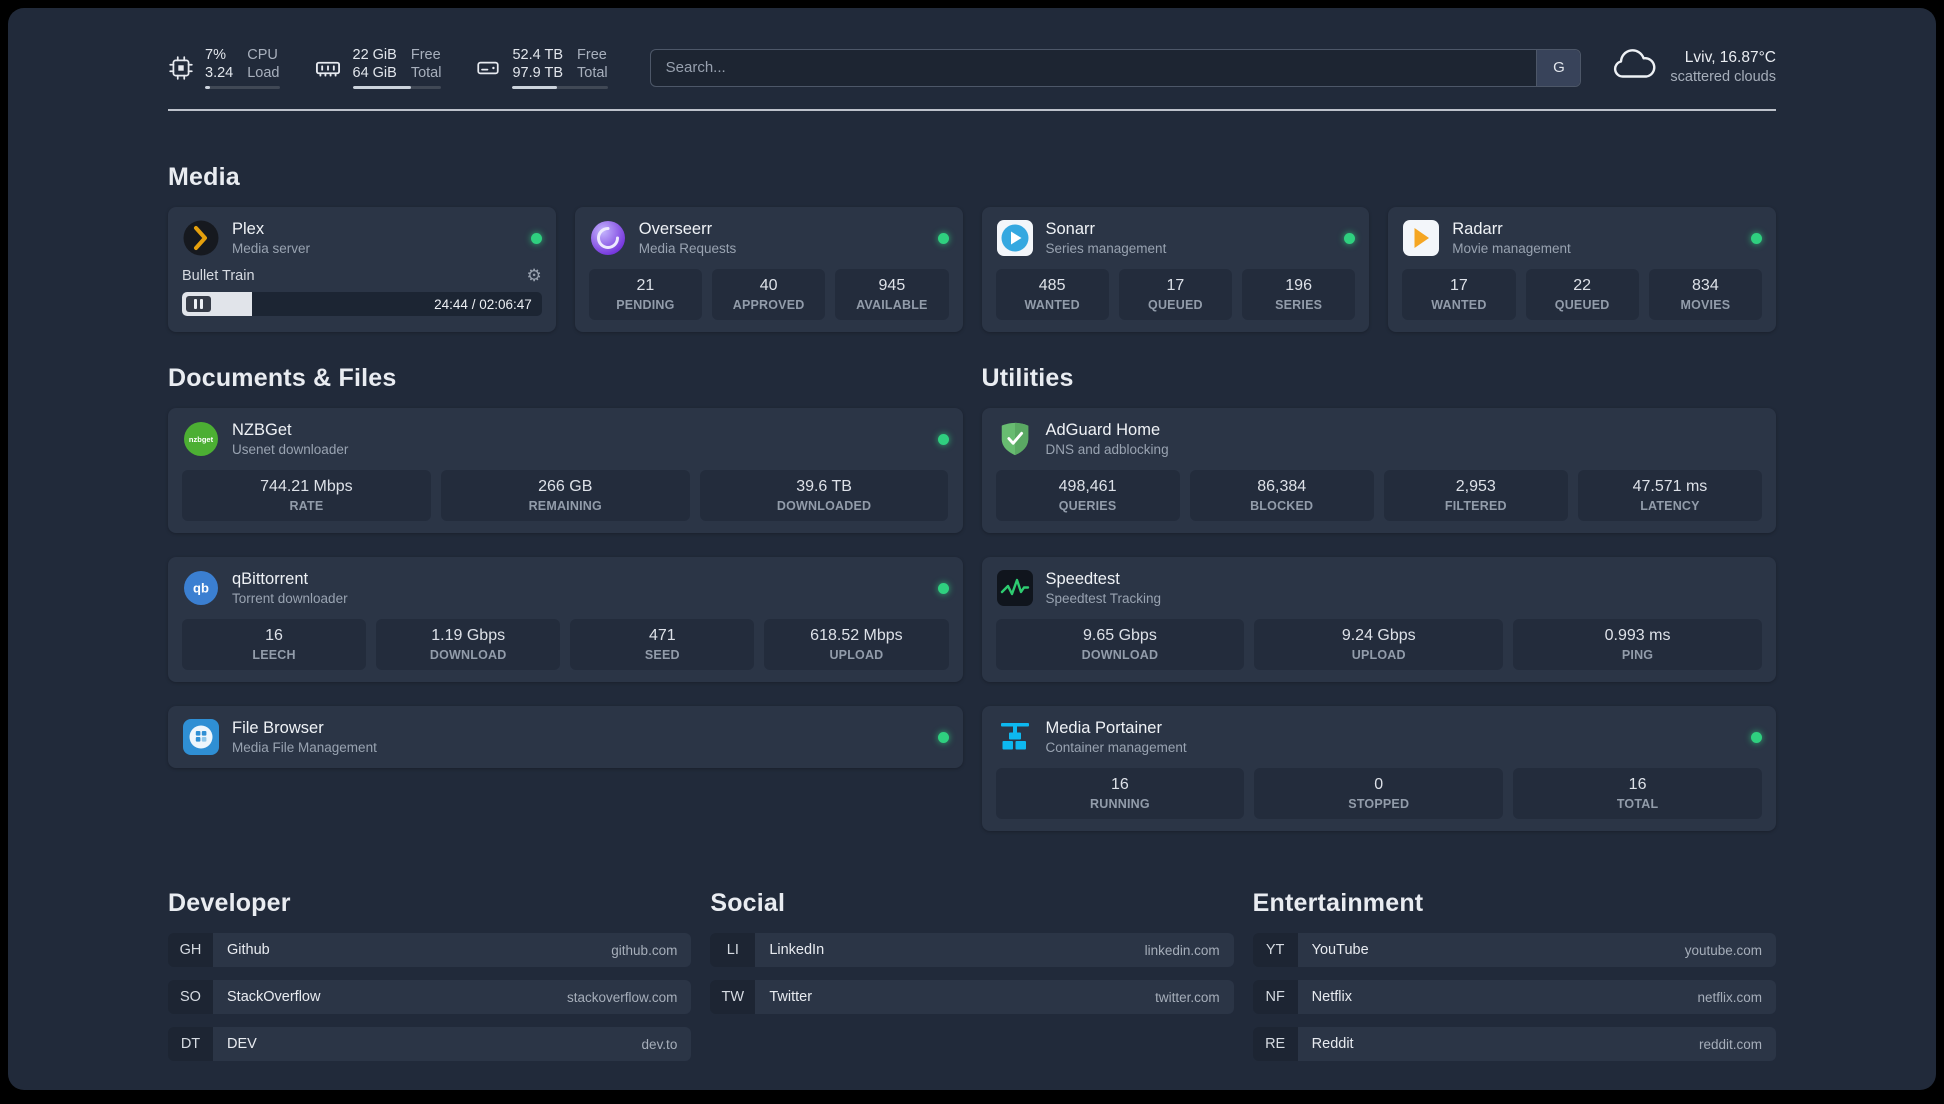 This screenshot has height=1104, width=1944. What do you see at coordinates (662, 644) in the screenshot?
I see `stat-seed: 471 SEED` at bounding box center [662, 644].